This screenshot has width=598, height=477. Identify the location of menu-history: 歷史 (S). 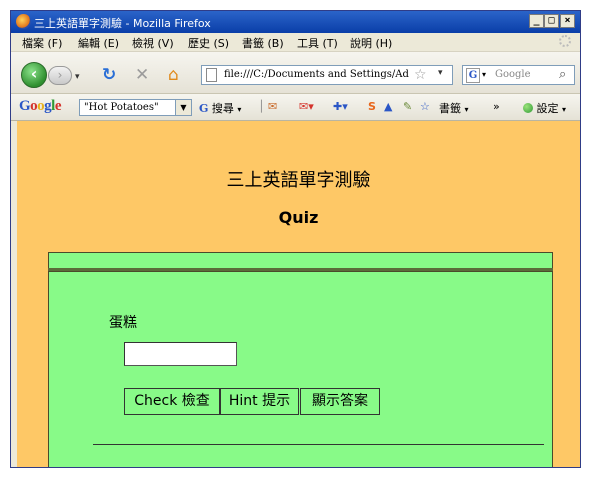
(208, 43).